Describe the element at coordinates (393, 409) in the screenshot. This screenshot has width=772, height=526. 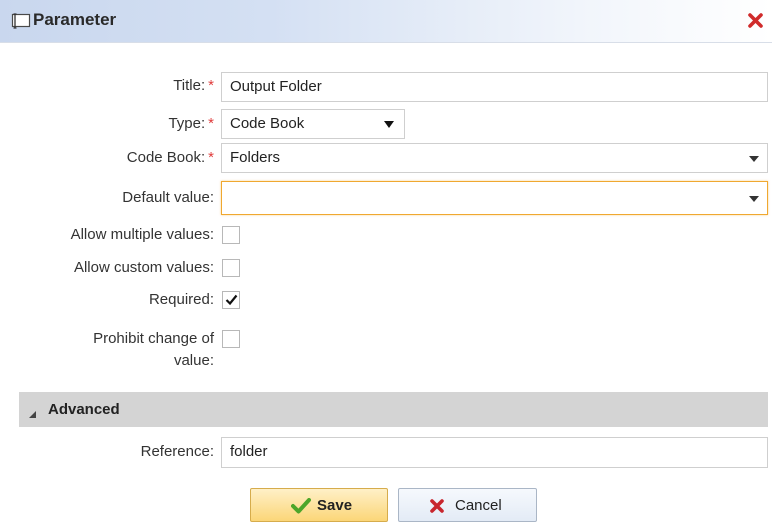
I see `advanced-section-header: Advanced` at that location.